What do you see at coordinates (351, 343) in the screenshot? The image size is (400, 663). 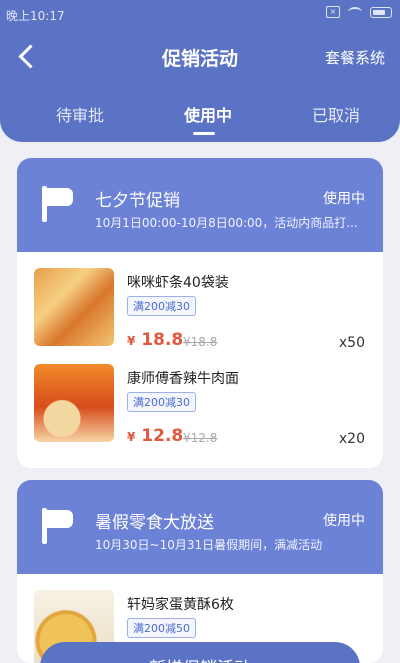 I see `product-quantity: x50` at bounding box center [351, 343].